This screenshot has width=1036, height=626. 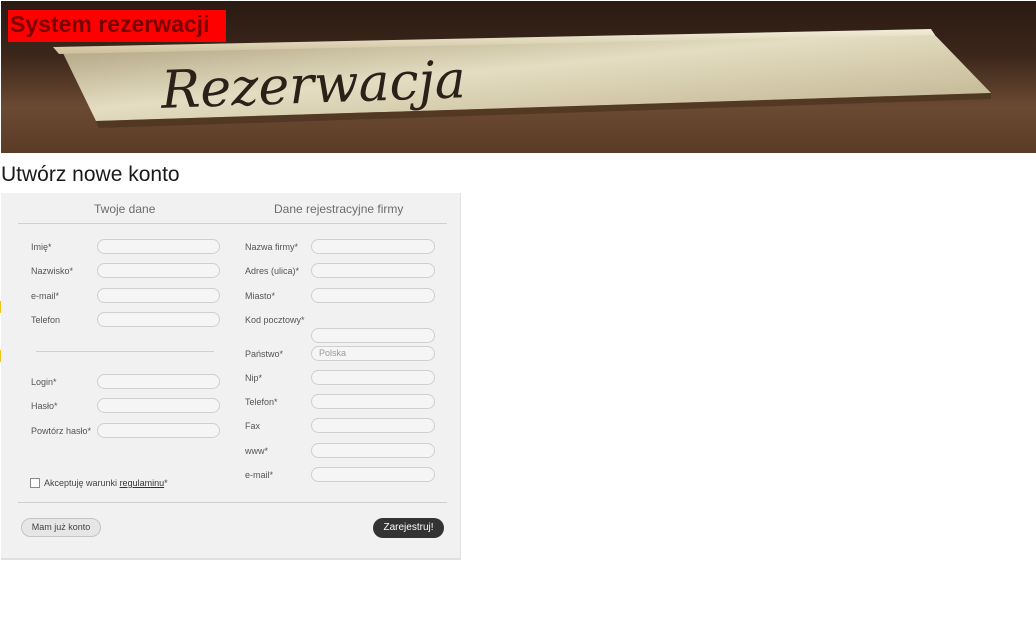 I want to click on footer-divider, so click(x=232, y=502).